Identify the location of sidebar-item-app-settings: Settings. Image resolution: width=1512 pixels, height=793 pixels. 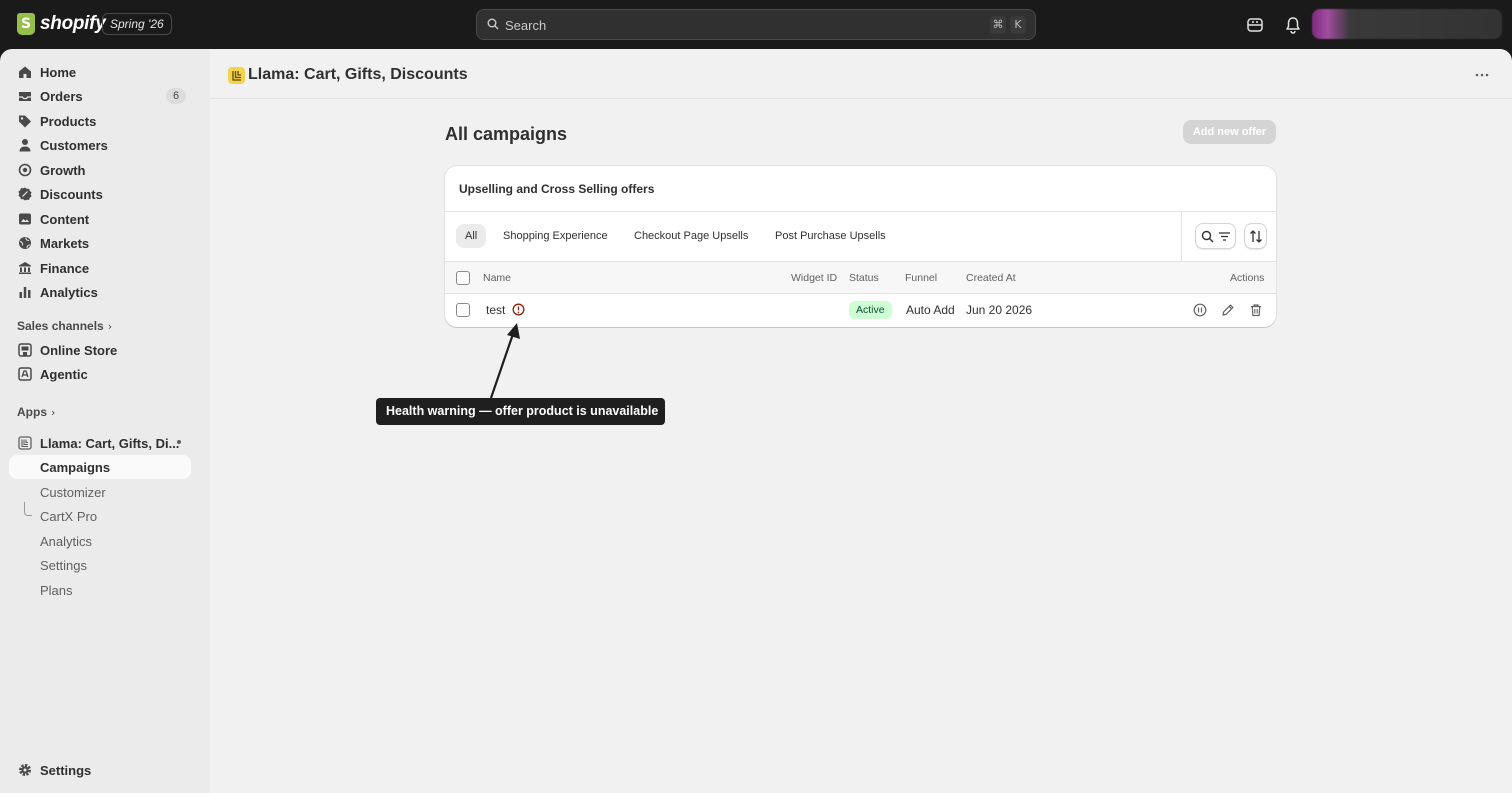
(100, 565).